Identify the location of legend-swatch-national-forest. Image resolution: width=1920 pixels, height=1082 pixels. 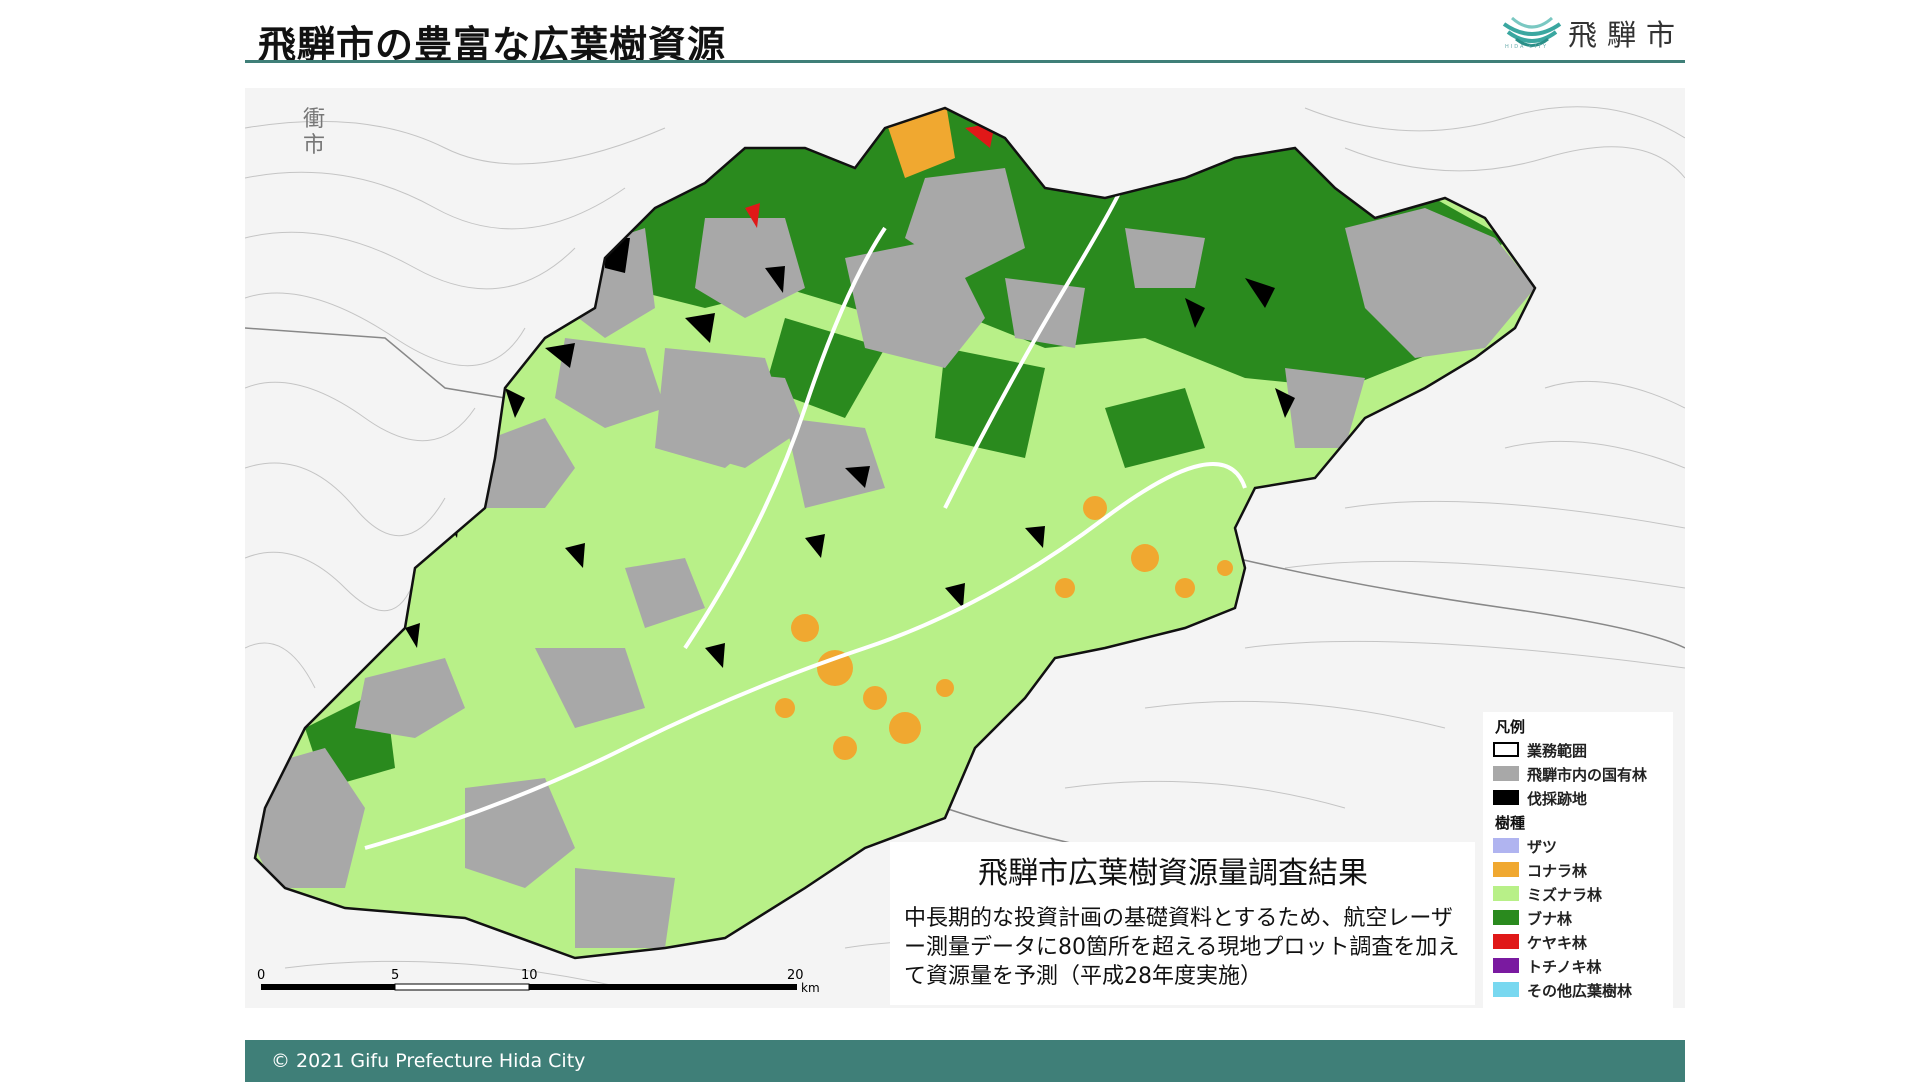
(1506, 773).